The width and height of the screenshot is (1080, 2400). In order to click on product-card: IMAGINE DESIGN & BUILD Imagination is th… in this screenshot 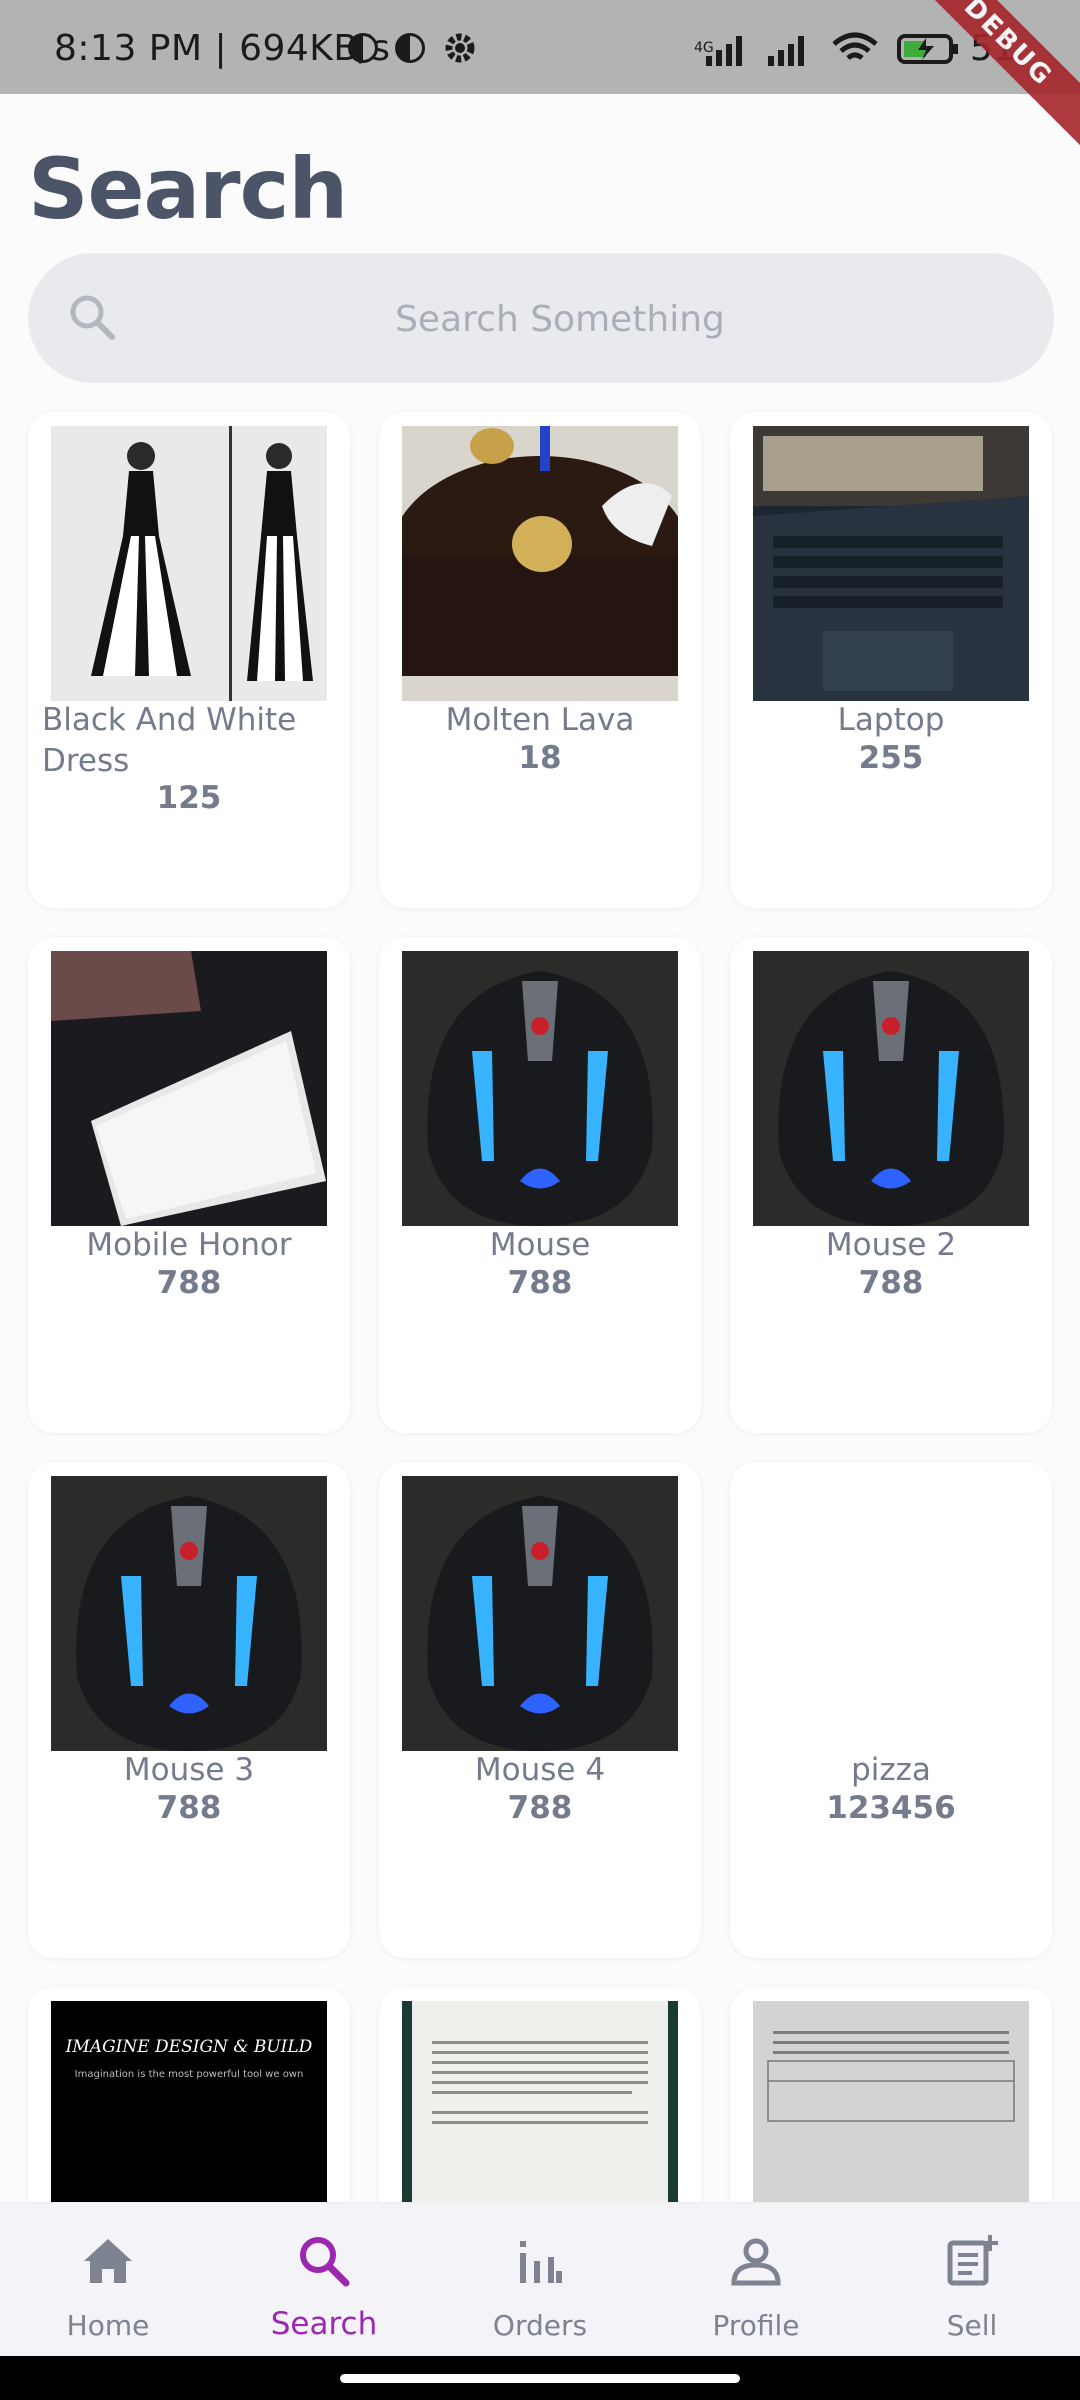, I will do `click(189, 2094)`.